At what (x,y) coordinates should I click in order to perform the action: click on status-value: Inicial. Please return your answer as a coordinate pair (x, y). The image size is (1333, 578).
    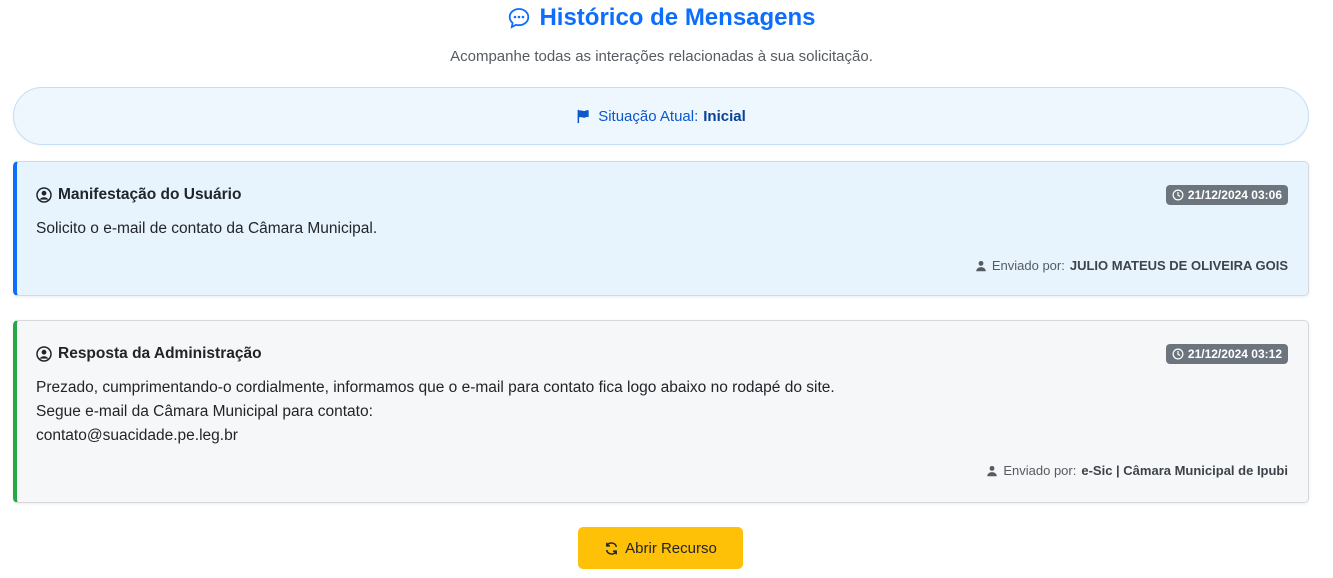
    Looking at the image, I should click on (724, 116).